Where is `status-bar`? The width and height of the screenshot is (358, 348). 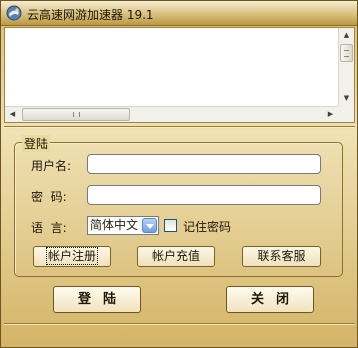
status-bar is located at coordinates (179, 334).